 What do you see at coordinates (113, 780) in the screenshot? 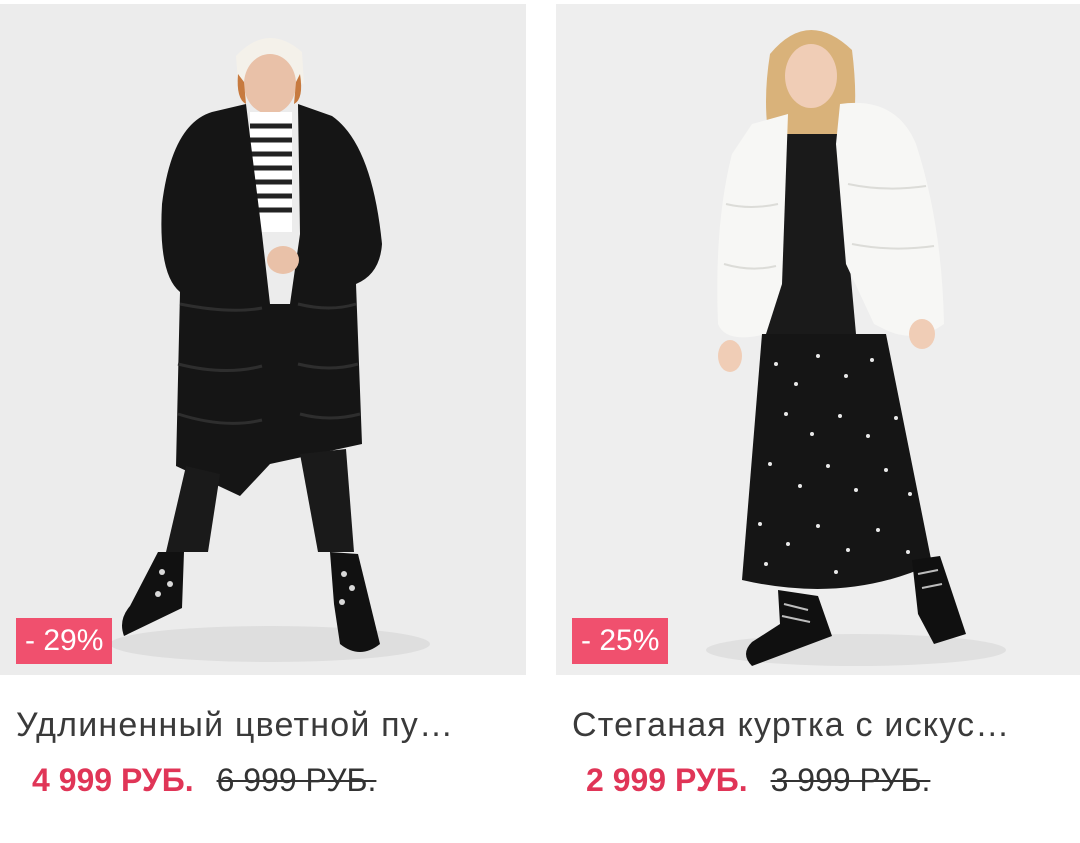
I see `current-price: 4 999 РУБ.` at bounding box center [113, 780].